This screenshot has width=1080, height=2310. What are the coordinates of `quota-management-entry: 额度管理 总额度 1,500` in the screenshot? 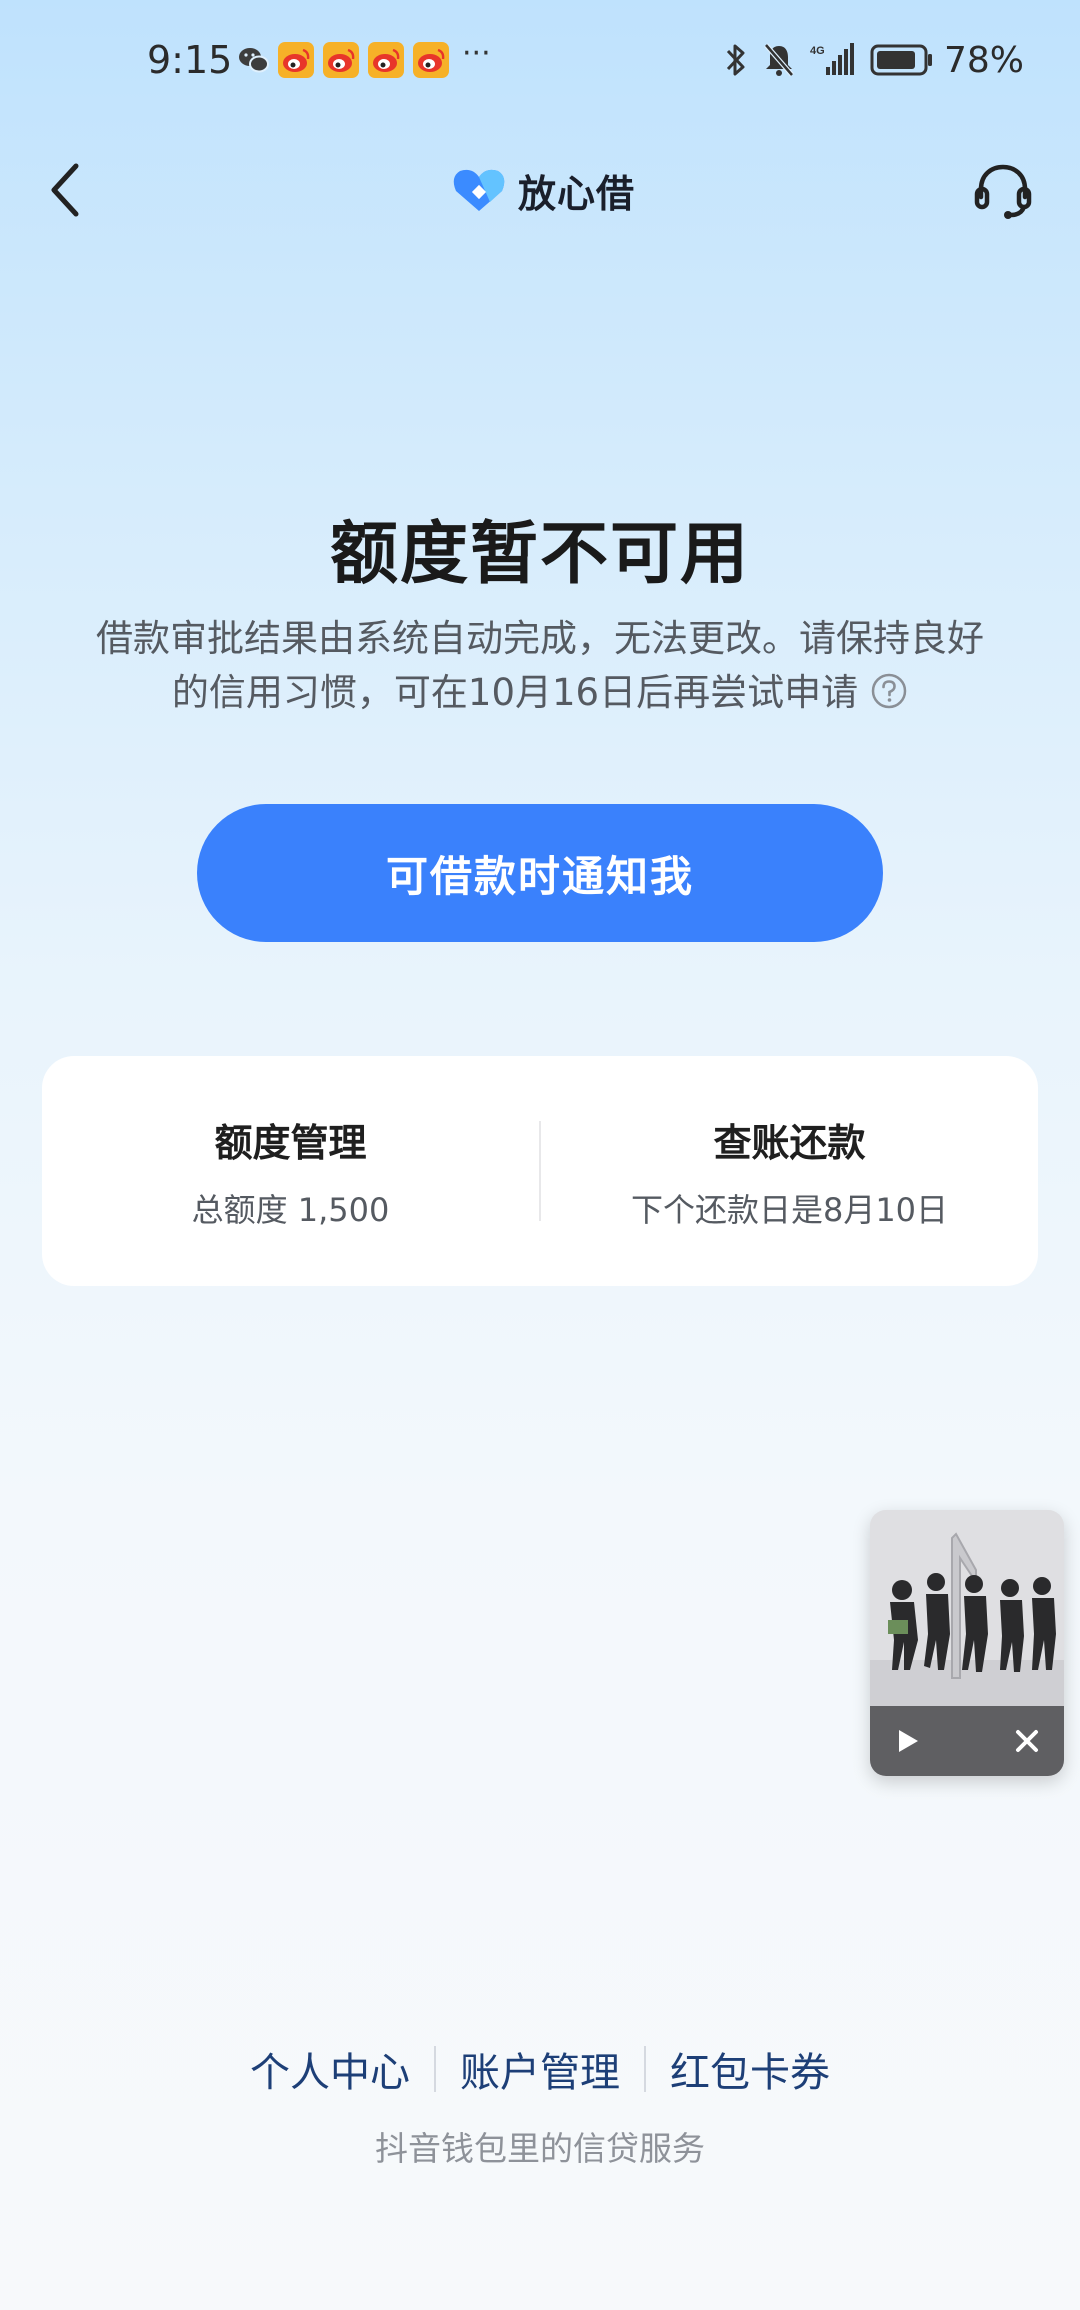 It's located at (290, 1171).